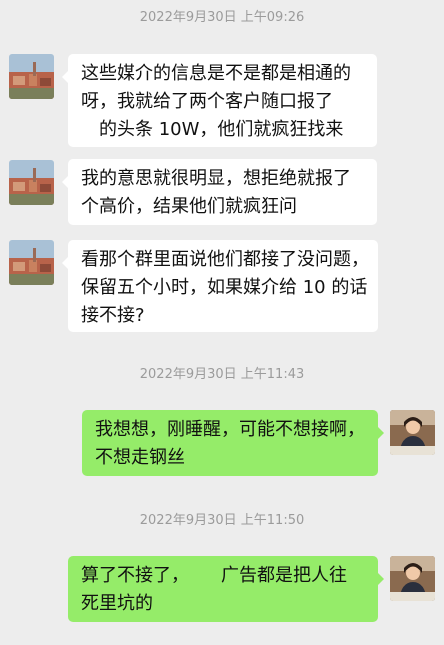 Image resolution: width=444 pixels, height=645 pixels. I want to click on timestamp: 2022年9月30日 上午11:50, so click(222, 520).